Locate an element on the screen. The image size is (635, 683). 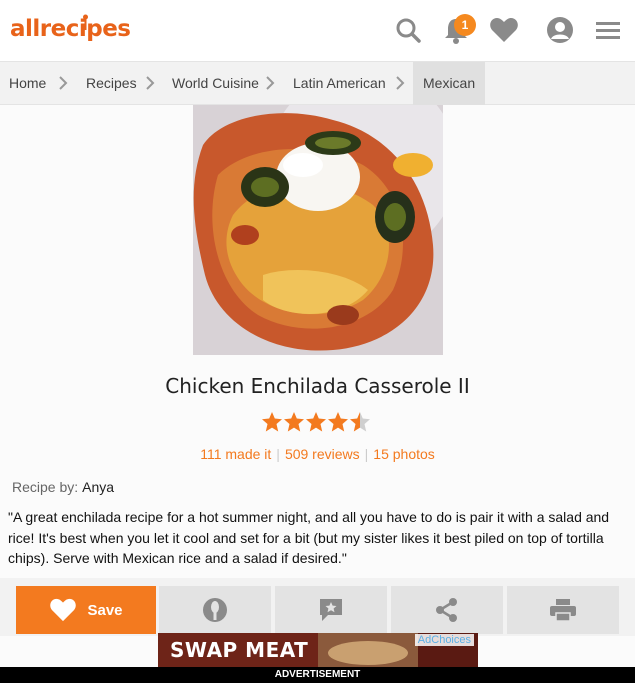
made-it-link: 111 made it is located at coordinates (235, 454).